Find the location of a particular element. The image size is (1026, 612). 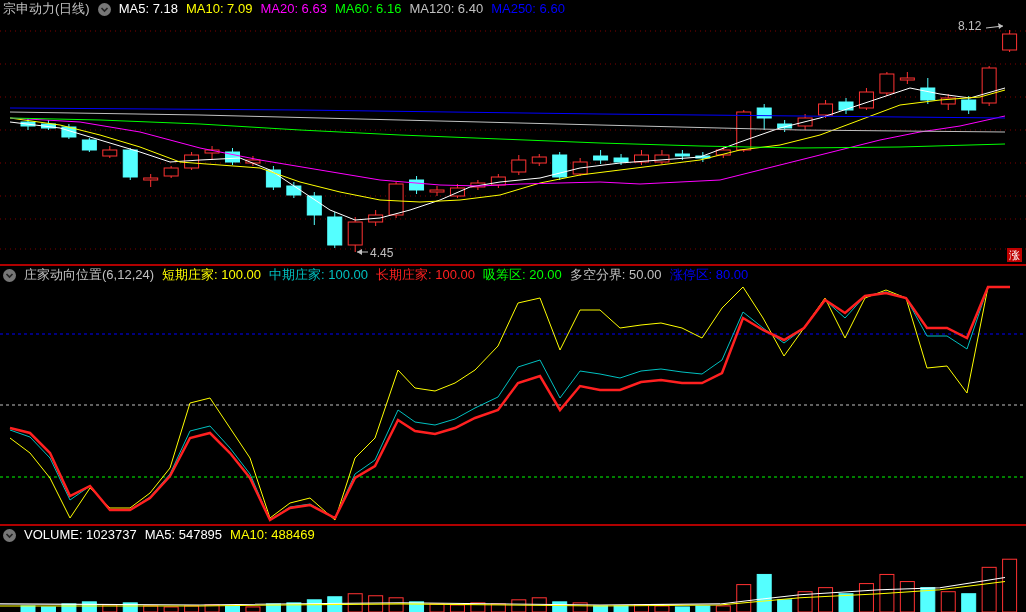

indicator-label: 中期庄家: 100.00 is located at coordinates (319, 275).